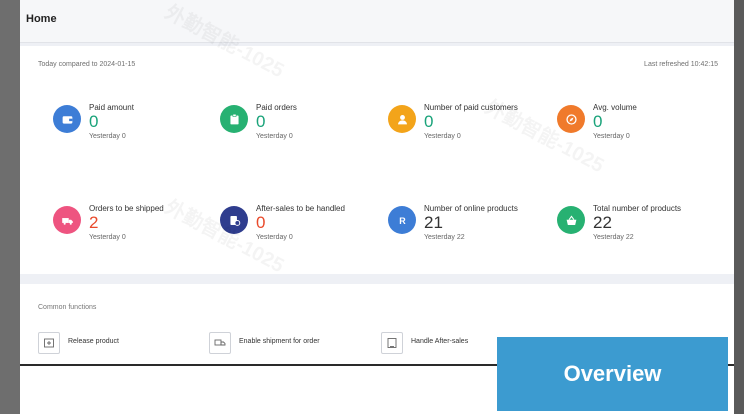 This screenshot has width=744, height=414. What do you see at coordinates (126, 208) in the screenshot?
I see `stat-label: Orders to be shipped` at bounding box center [126, 208].